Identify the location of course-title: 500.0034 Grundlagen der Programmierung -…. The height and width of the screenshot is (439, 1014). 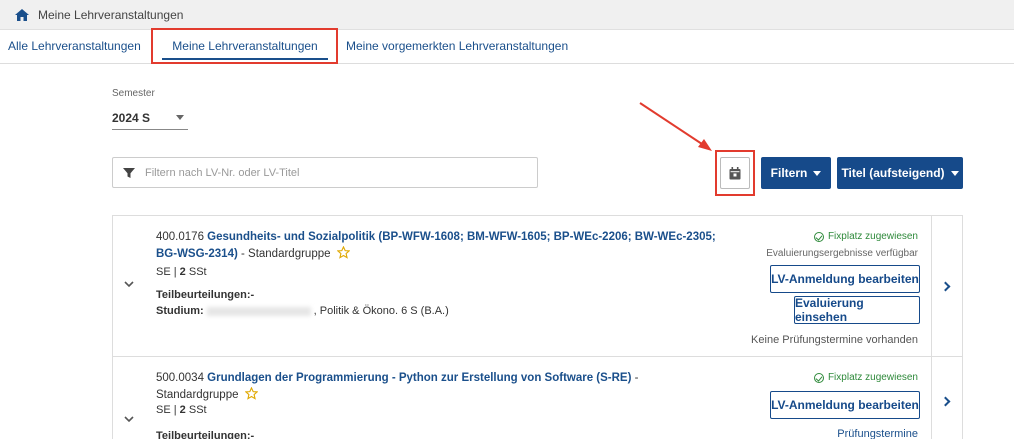
(436, 387).